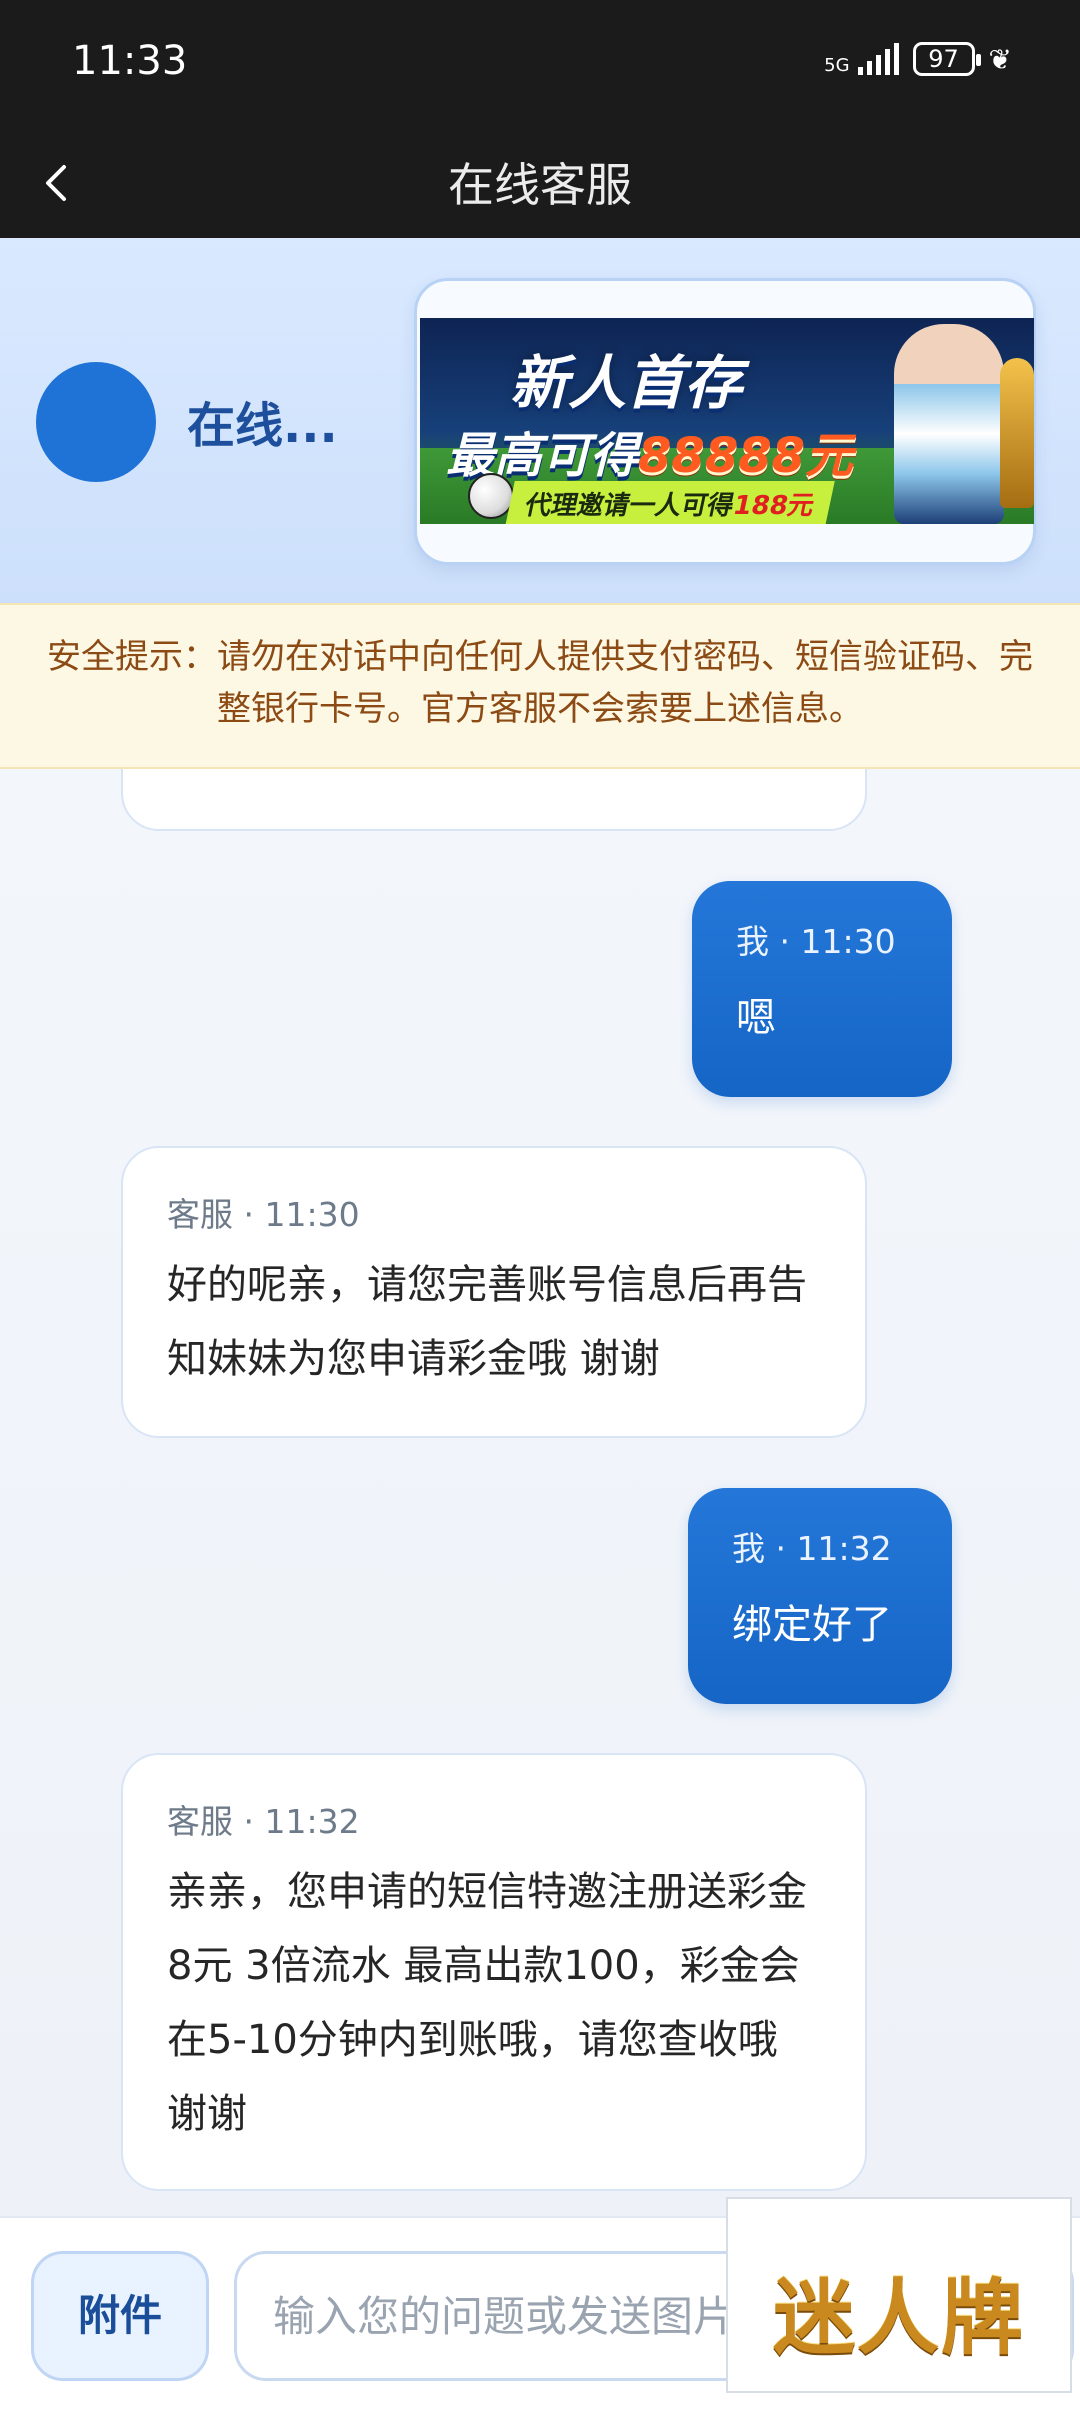  I want to click on message-bubble-agent: 先您申请彩金哦 谢谢, so click(494, 800).